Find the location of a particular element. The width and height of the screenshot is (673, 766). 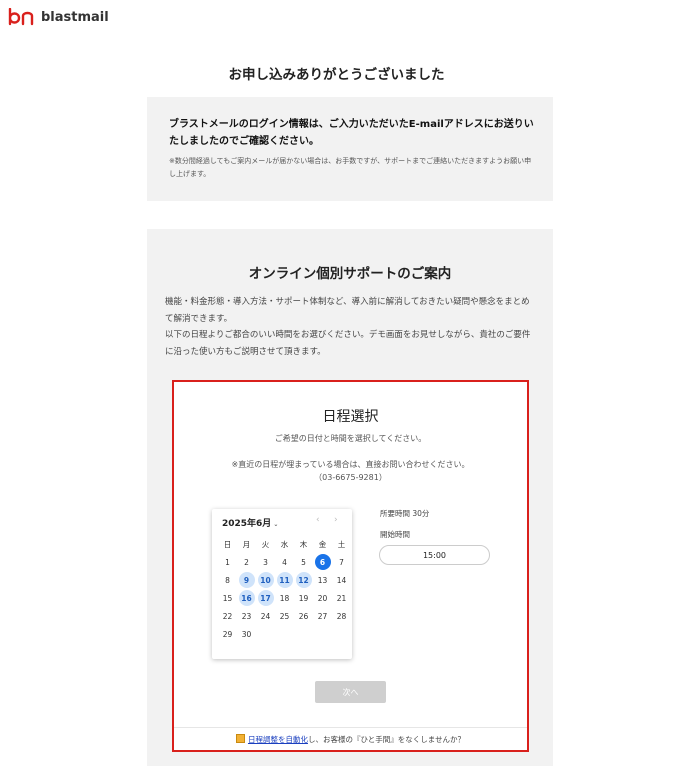

thanks-title: お申し込みありがとうございました is located at coordinates (336, 75).